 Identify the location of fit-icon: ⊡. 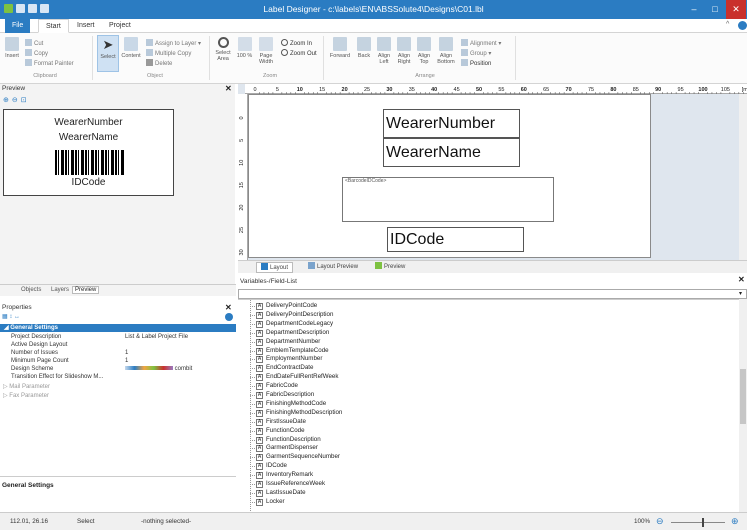
(25, 100).